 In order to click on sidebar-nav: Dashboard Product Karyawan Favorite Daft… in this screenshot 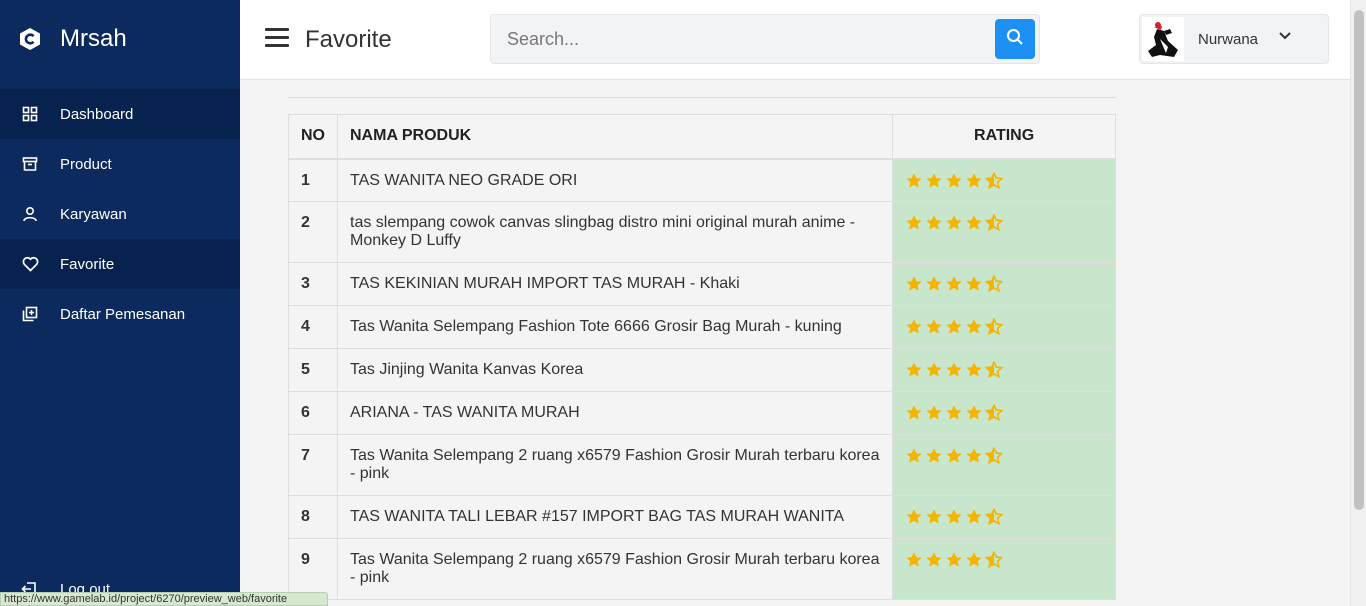, I will do `click(120, 214)`.